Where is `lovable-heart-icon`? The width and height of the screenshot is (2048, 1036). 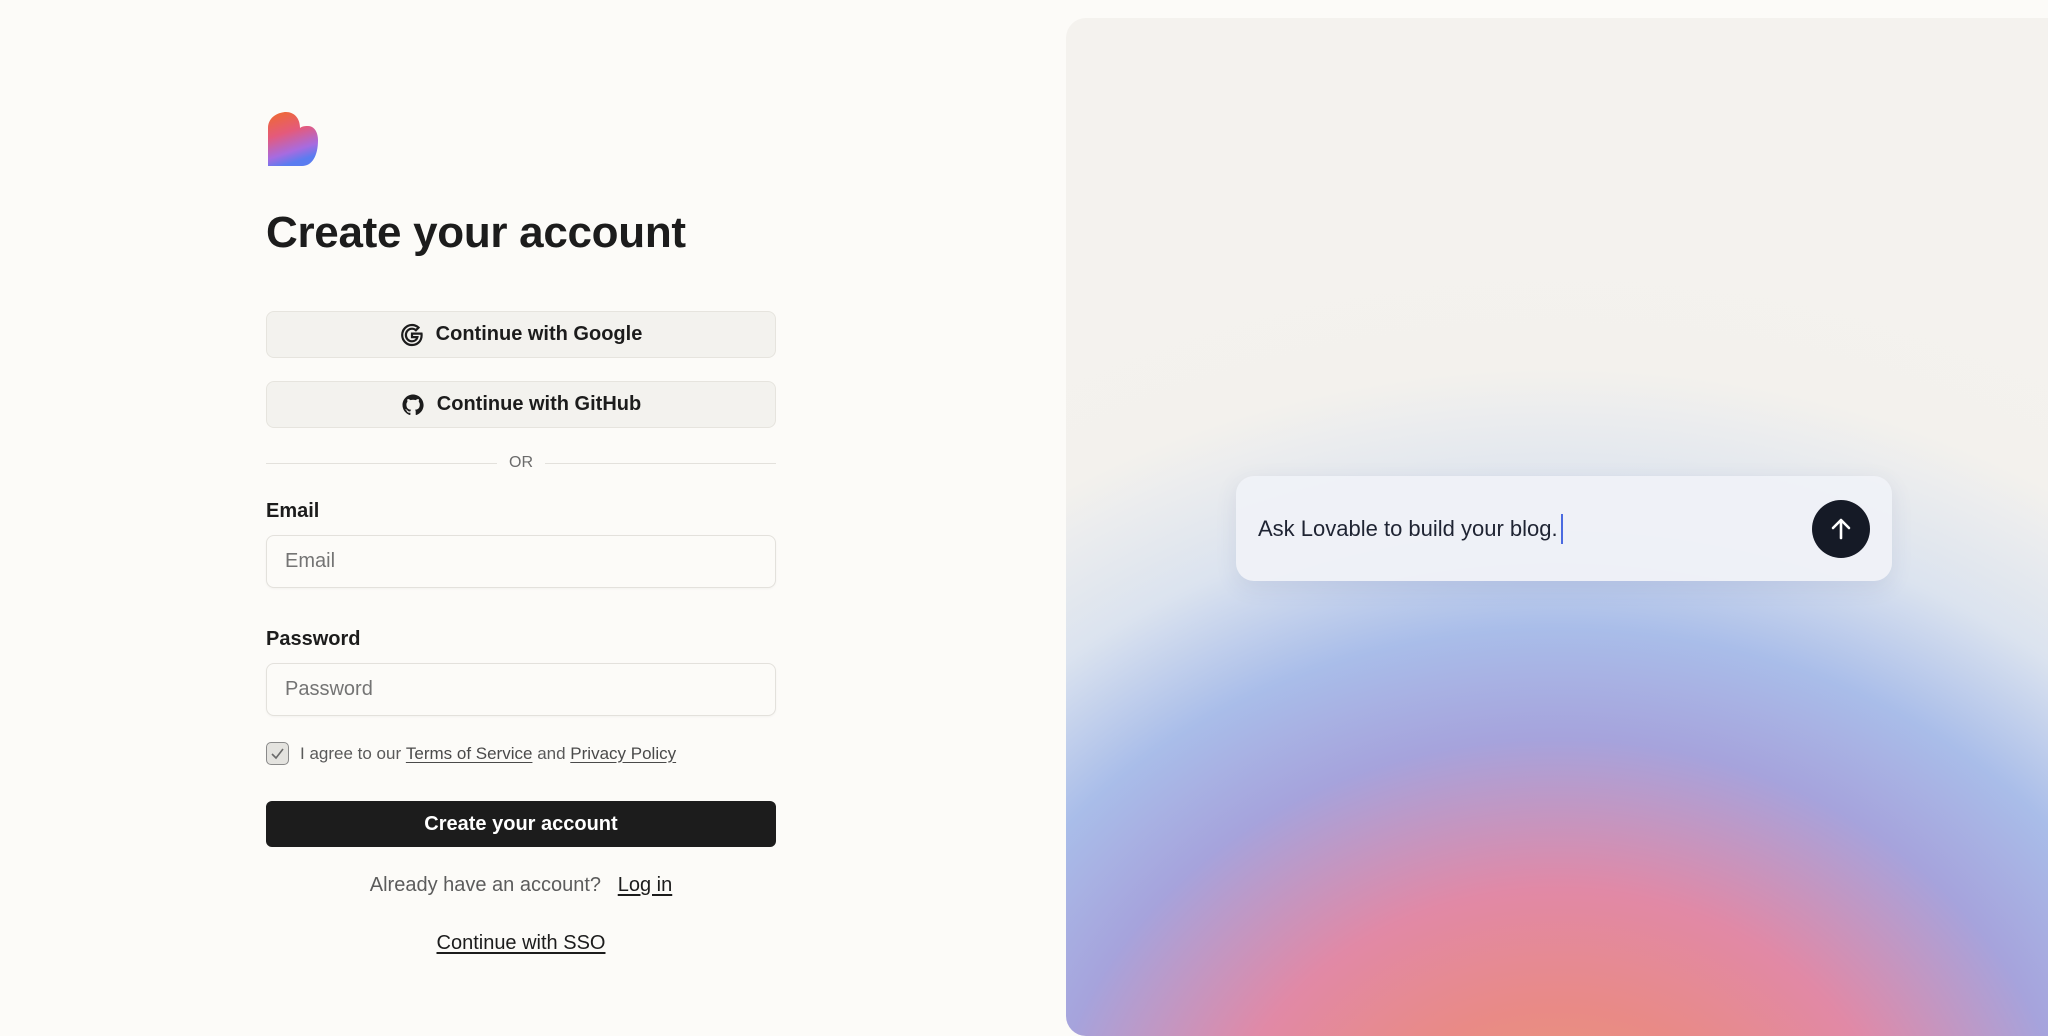
lovable-heart-icon is located at coordinates (293, 139).